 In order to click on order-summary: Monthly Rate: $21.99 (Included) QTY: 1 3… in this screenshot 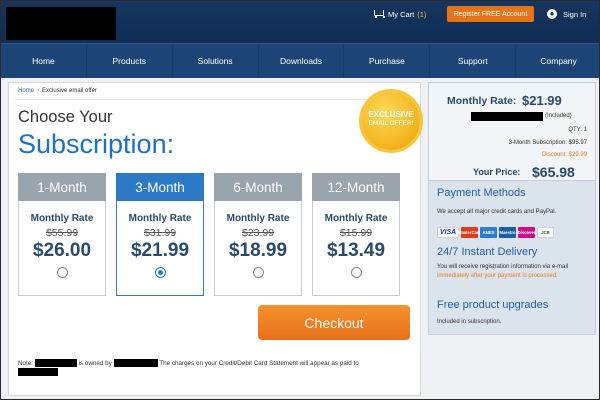, I will do `click(512, 132)`.